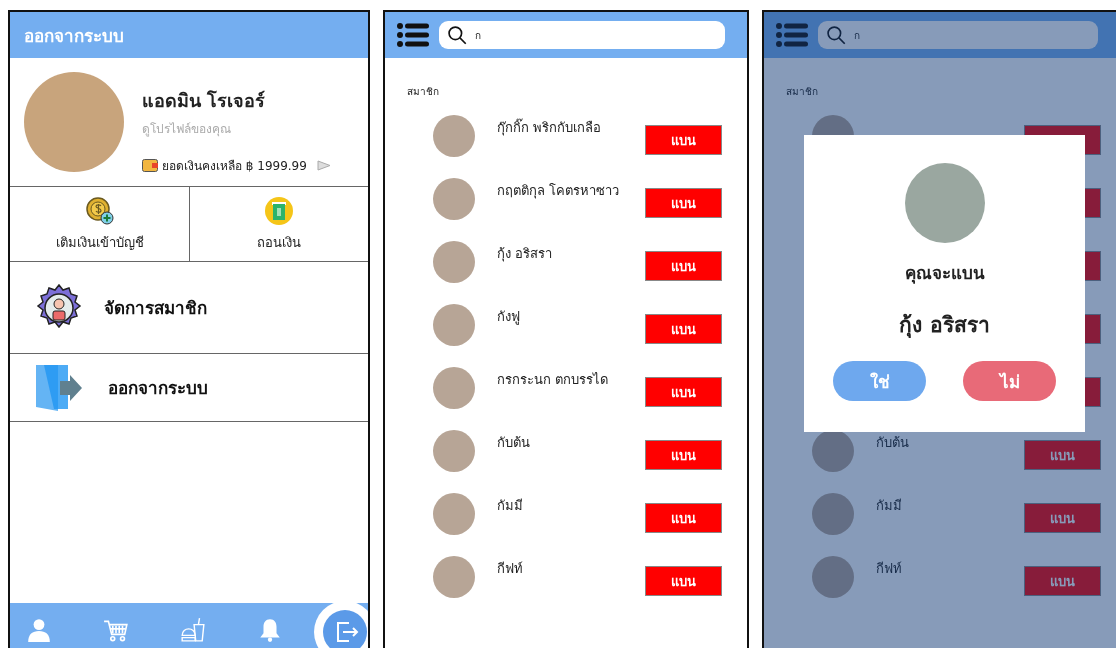 This screenshot has width=1116, height=648. Describe the element at coordinates (525, 254) in the screenshot. I see `member-name: กุ้ง อริสรา` at that location.